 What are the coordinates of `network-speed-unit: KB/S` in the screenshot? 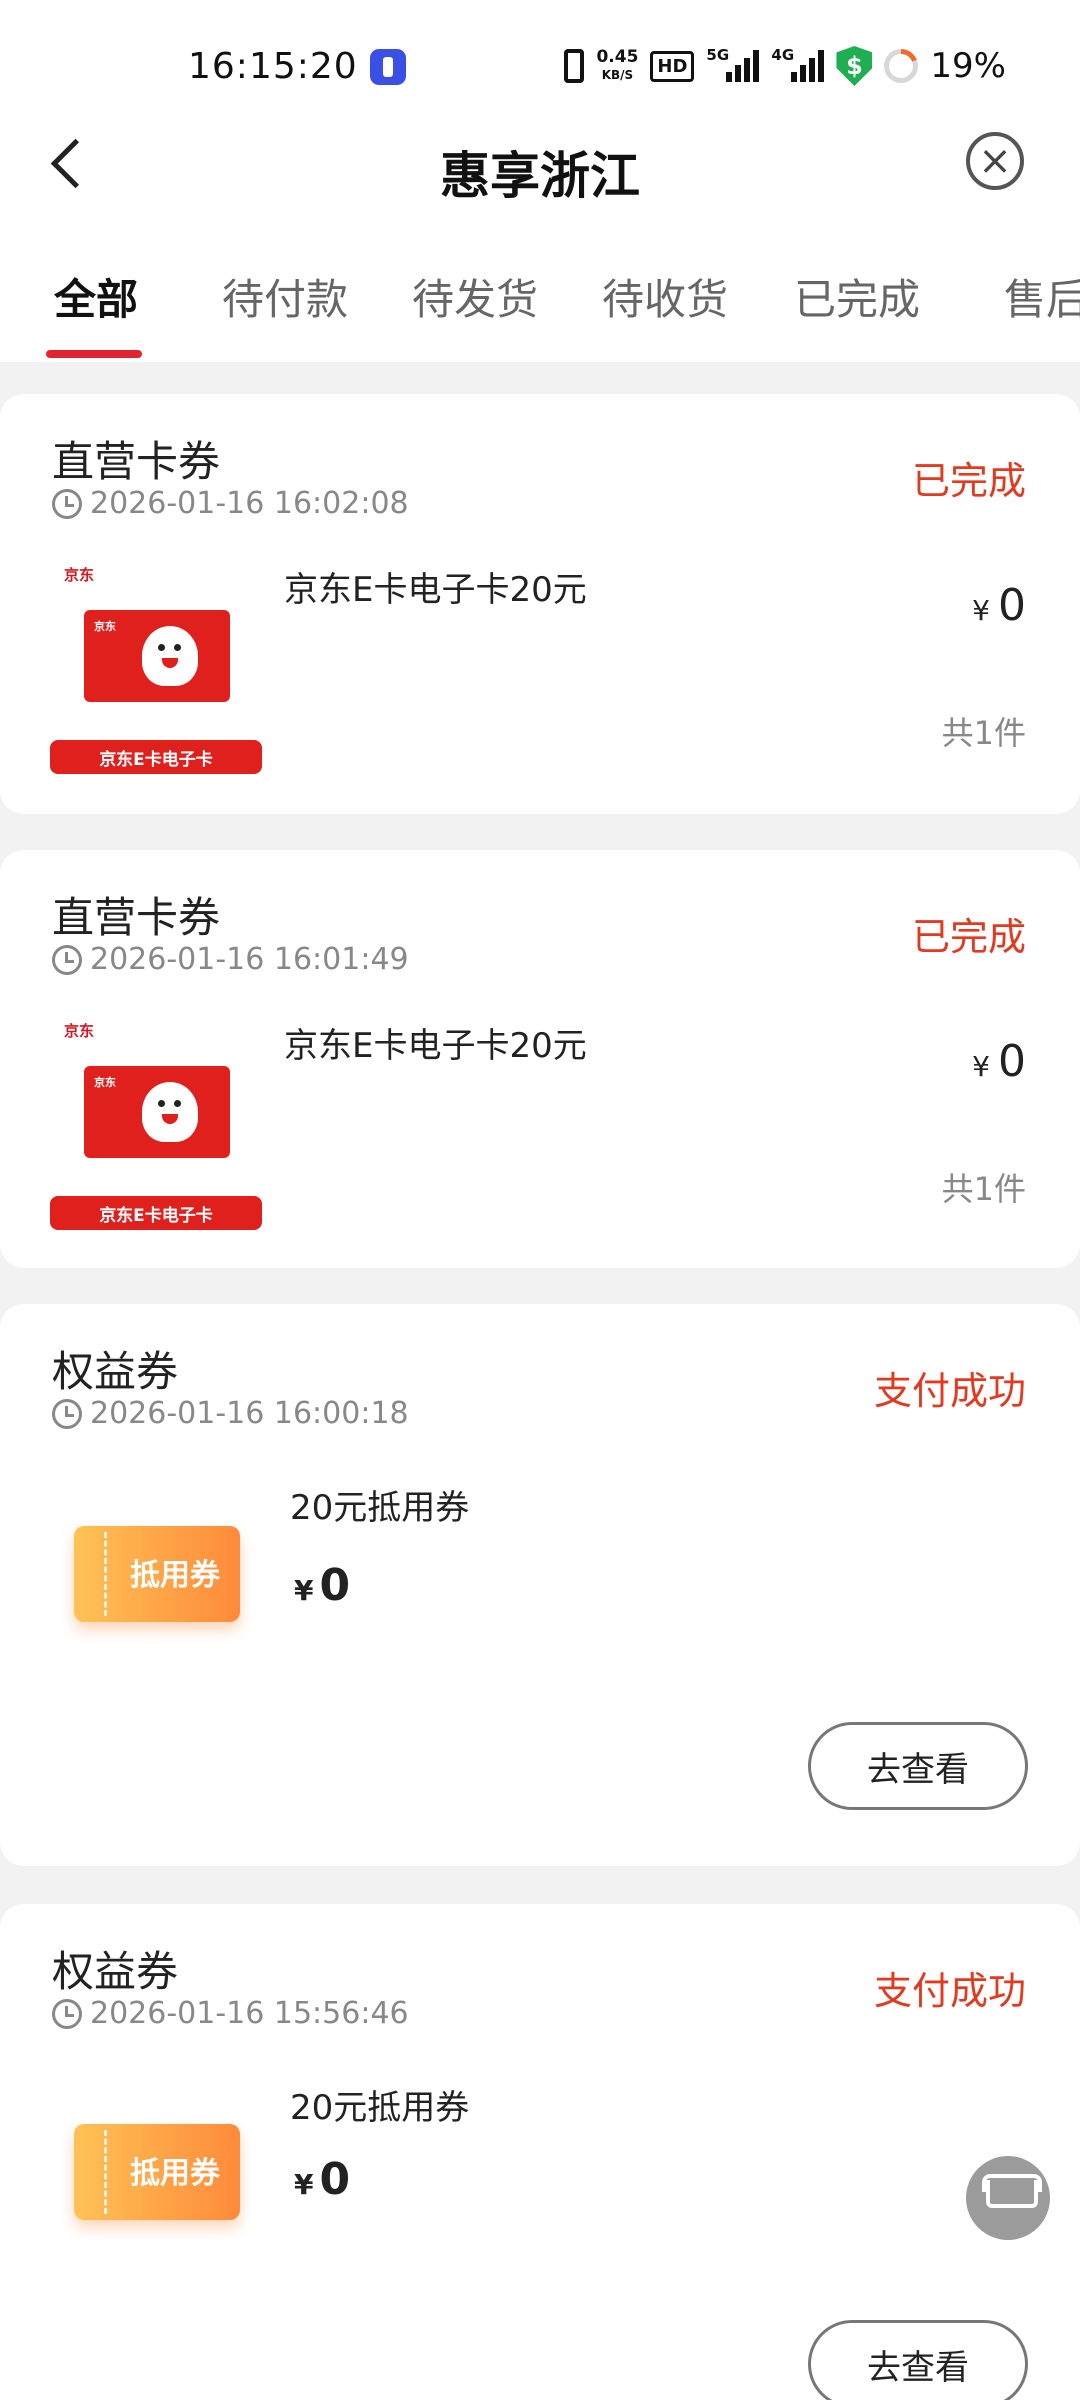 It's located at (617, 74).